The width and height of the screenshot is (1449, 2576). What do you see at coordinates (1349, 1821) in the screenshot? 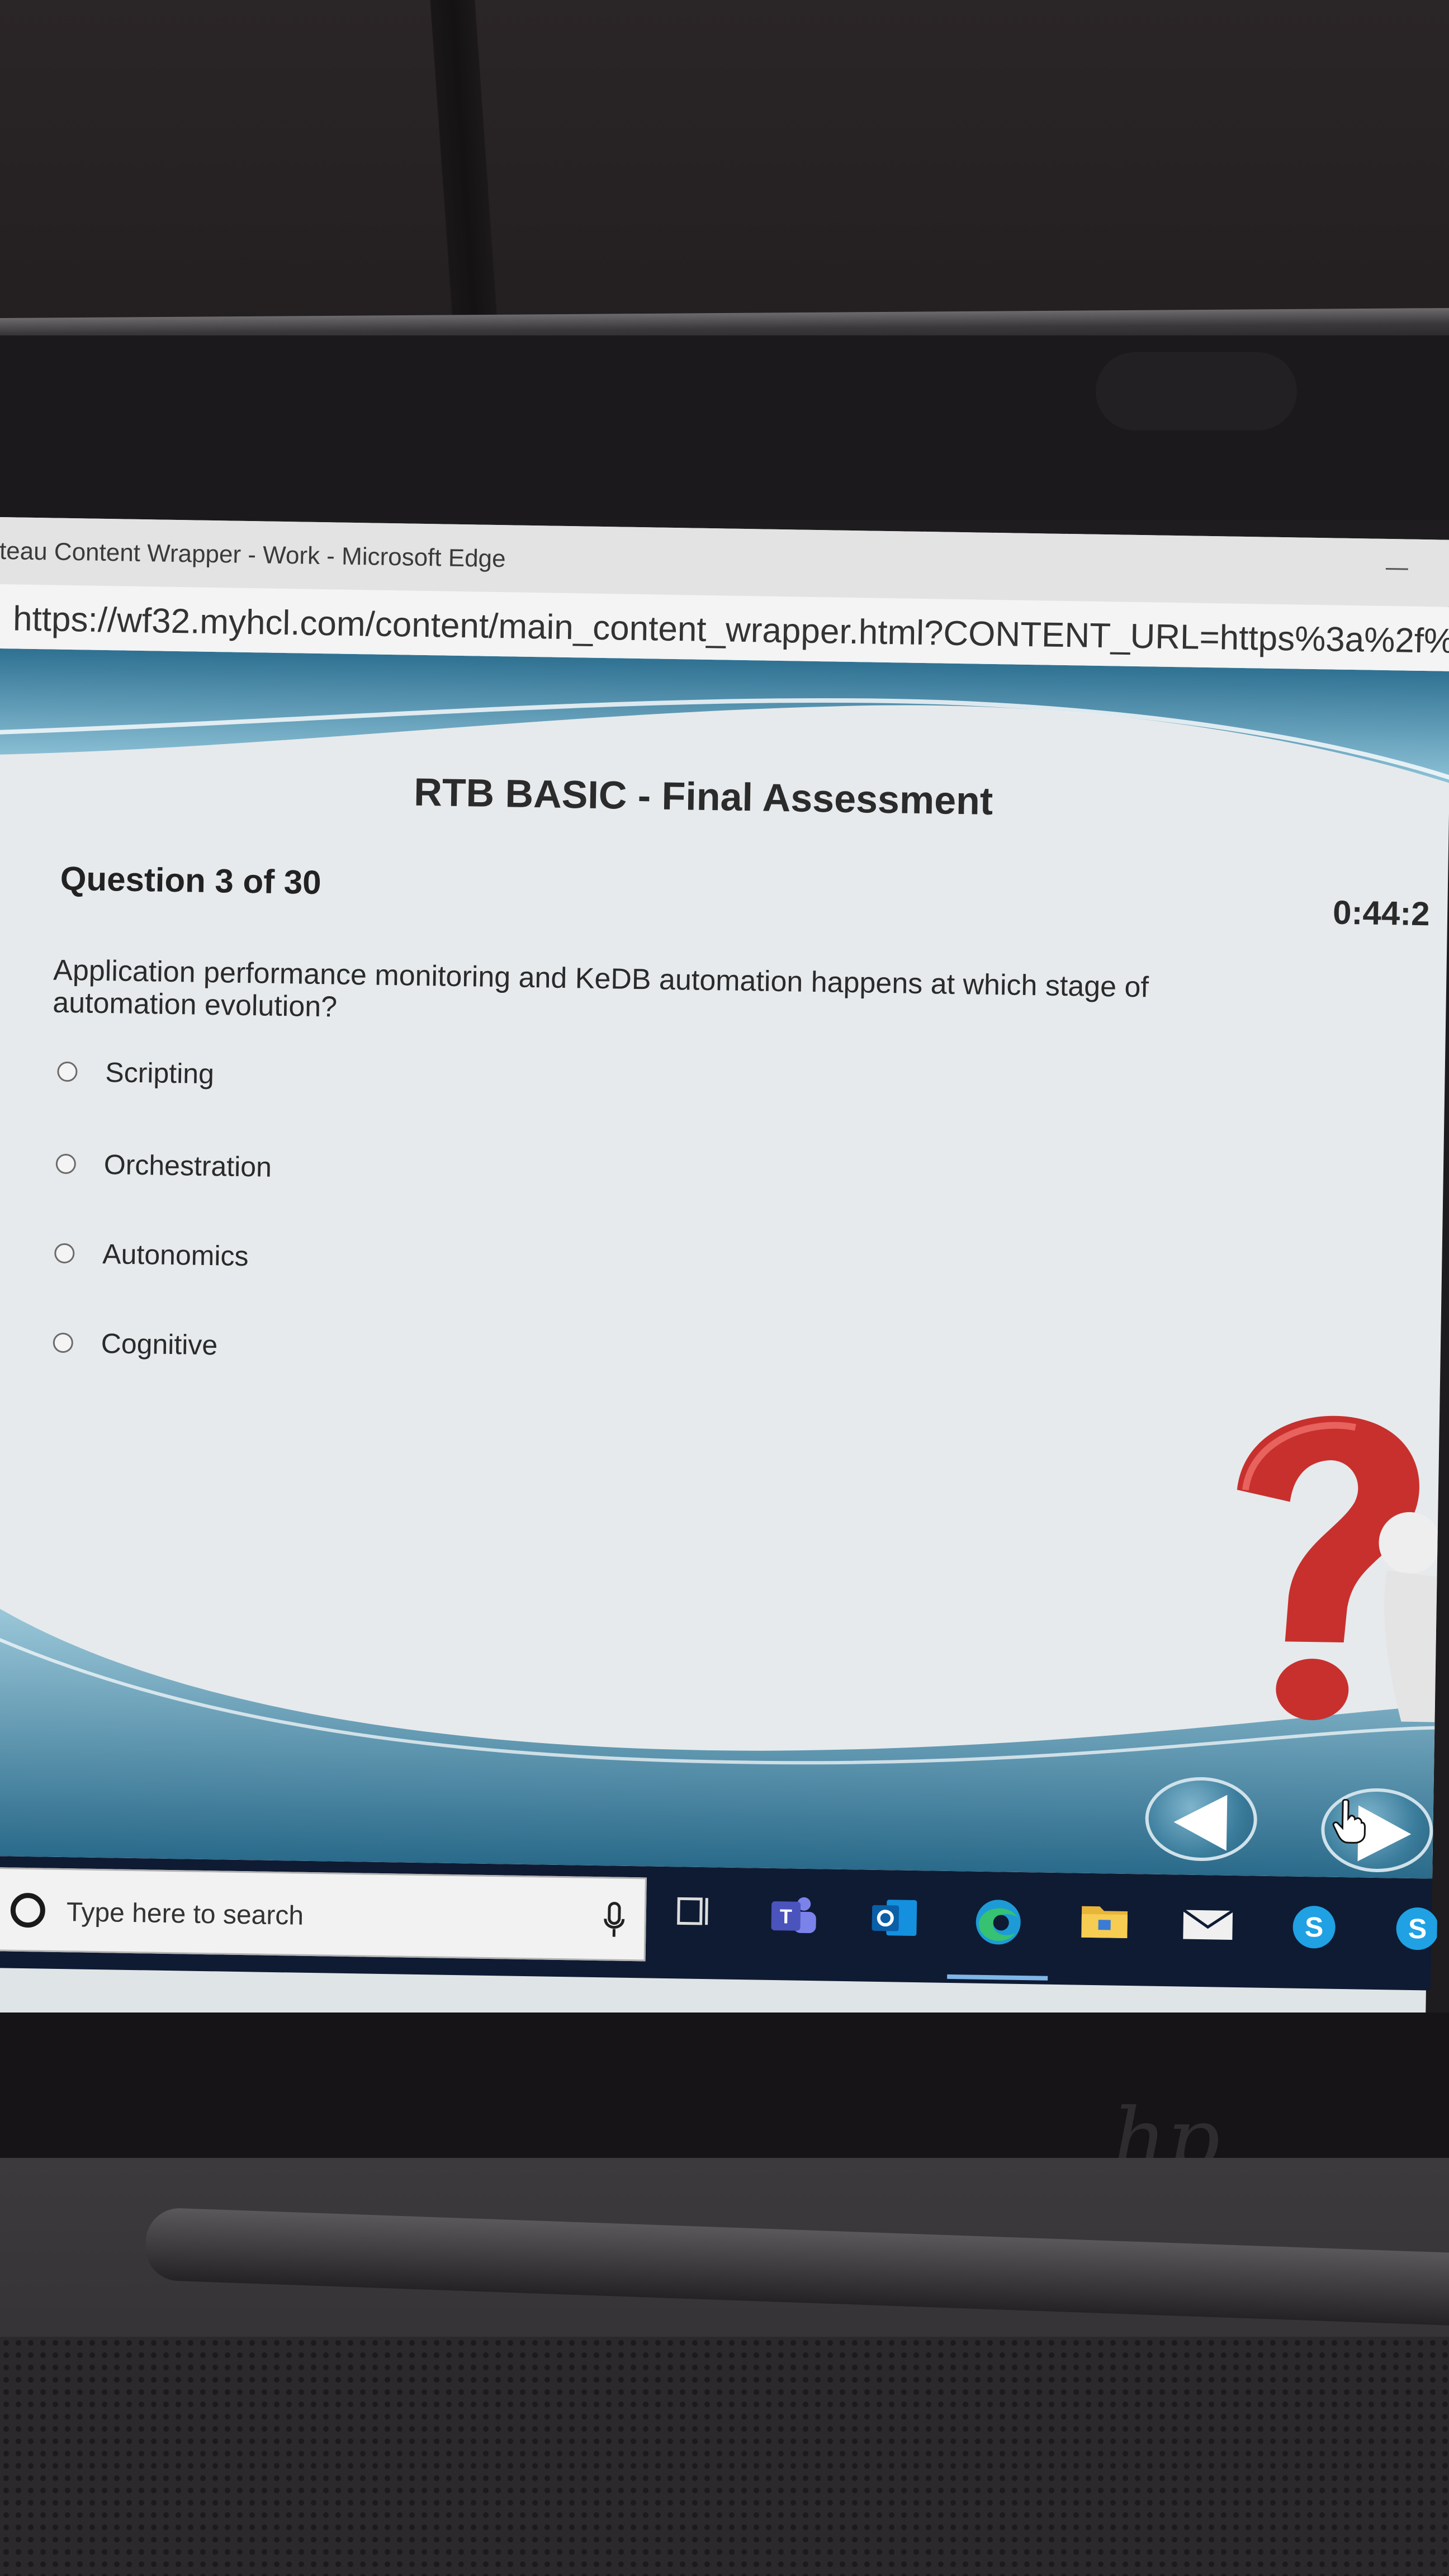
I see `hand-cursor-icon` at bounding box center [1349, 1821].